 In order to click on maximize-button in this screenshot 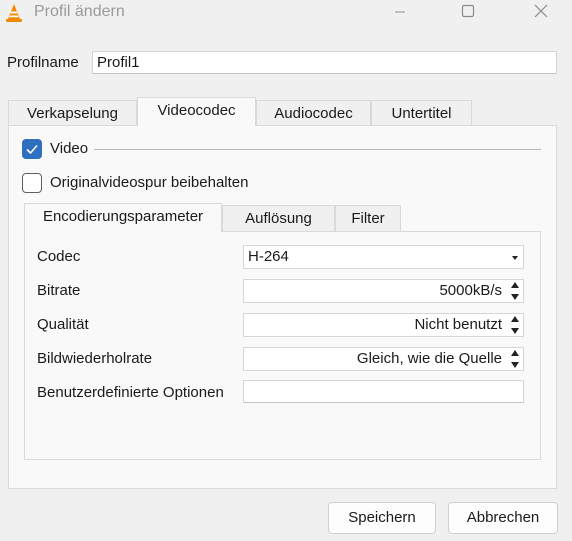, I will do `click(468, 13)`.